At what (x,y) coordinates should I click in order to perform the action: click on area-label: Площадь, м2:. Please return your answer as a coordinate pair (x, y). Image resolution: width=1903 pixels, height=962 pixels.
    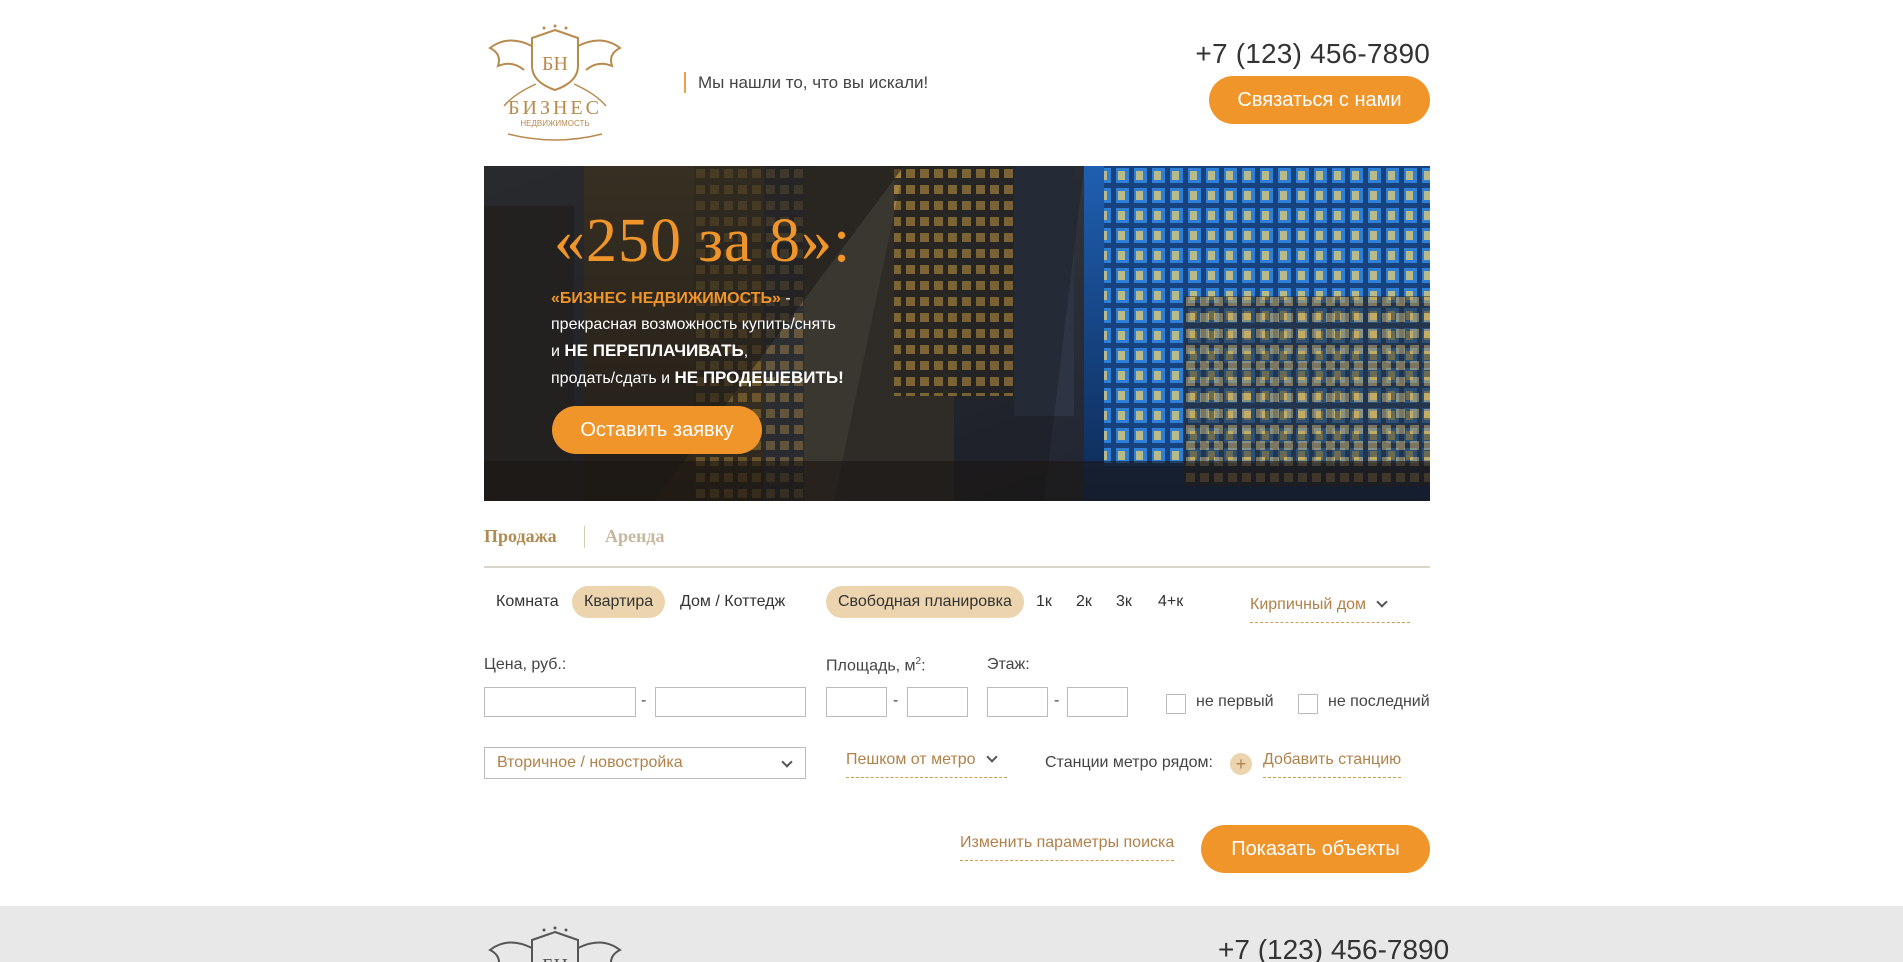
    Looking at the image, I should click on (876, 665).